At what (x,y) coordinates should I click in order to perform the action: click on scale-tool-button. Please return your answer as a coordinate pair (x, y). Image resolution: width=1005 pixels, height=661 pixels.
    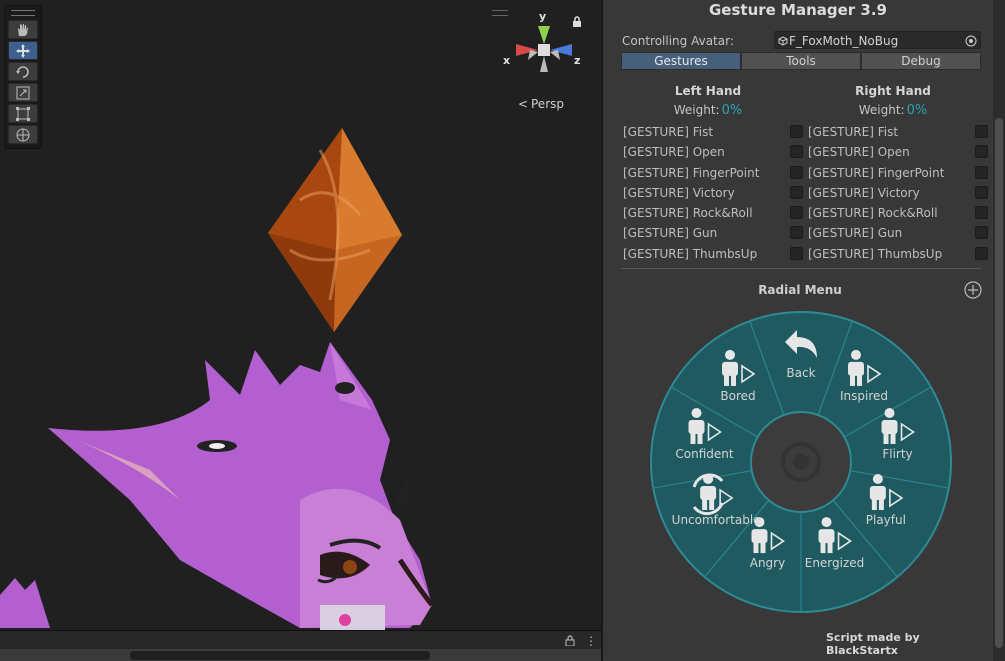
    Looking at the image, I should click on (23, 92).